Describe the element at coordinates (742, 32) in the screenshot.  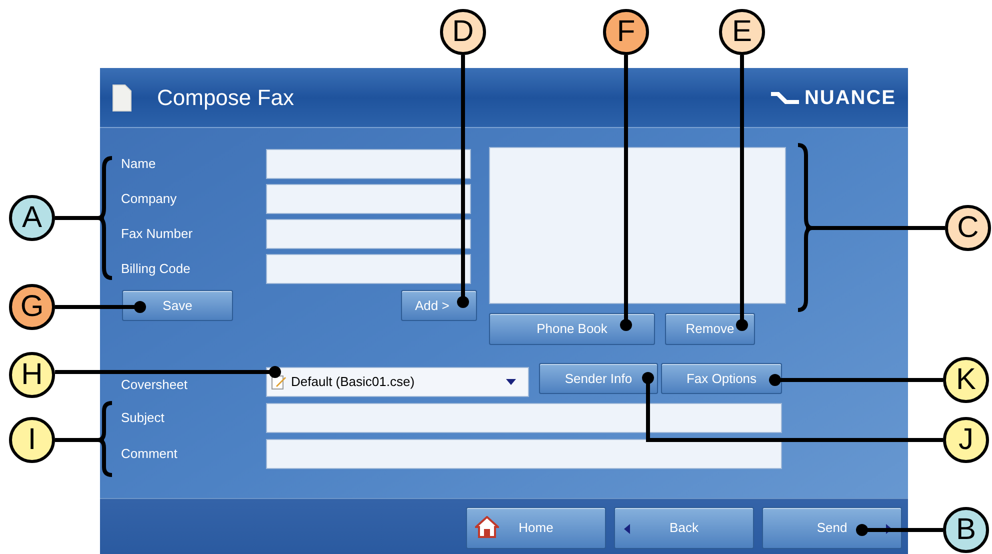
I see `callout-badge: E` at that location.